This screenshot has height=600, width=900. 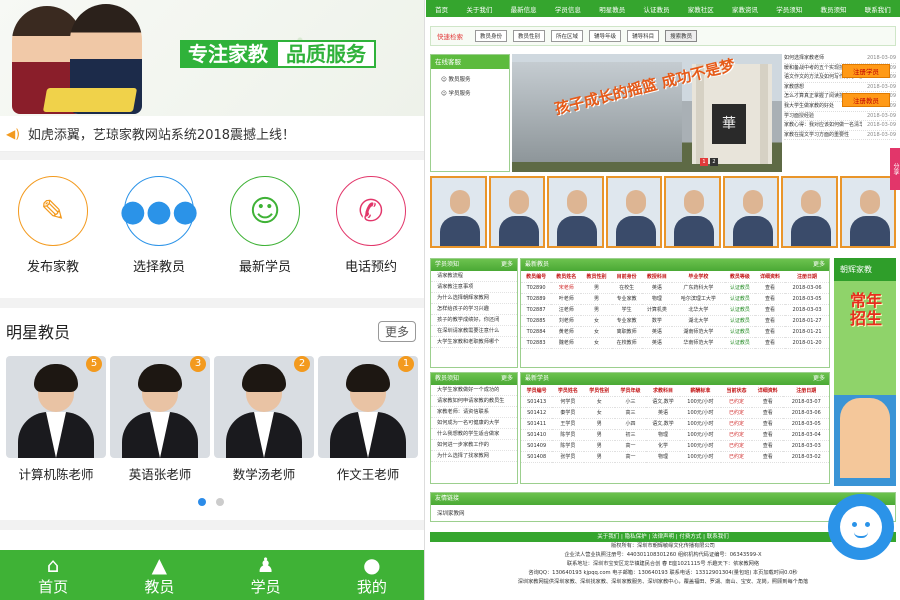 What do you see at coordinates (371, 230) in the screenshot?
I see `quick-action-phone-booking: ✆ 电话预约` at bounding box center [371, 230].